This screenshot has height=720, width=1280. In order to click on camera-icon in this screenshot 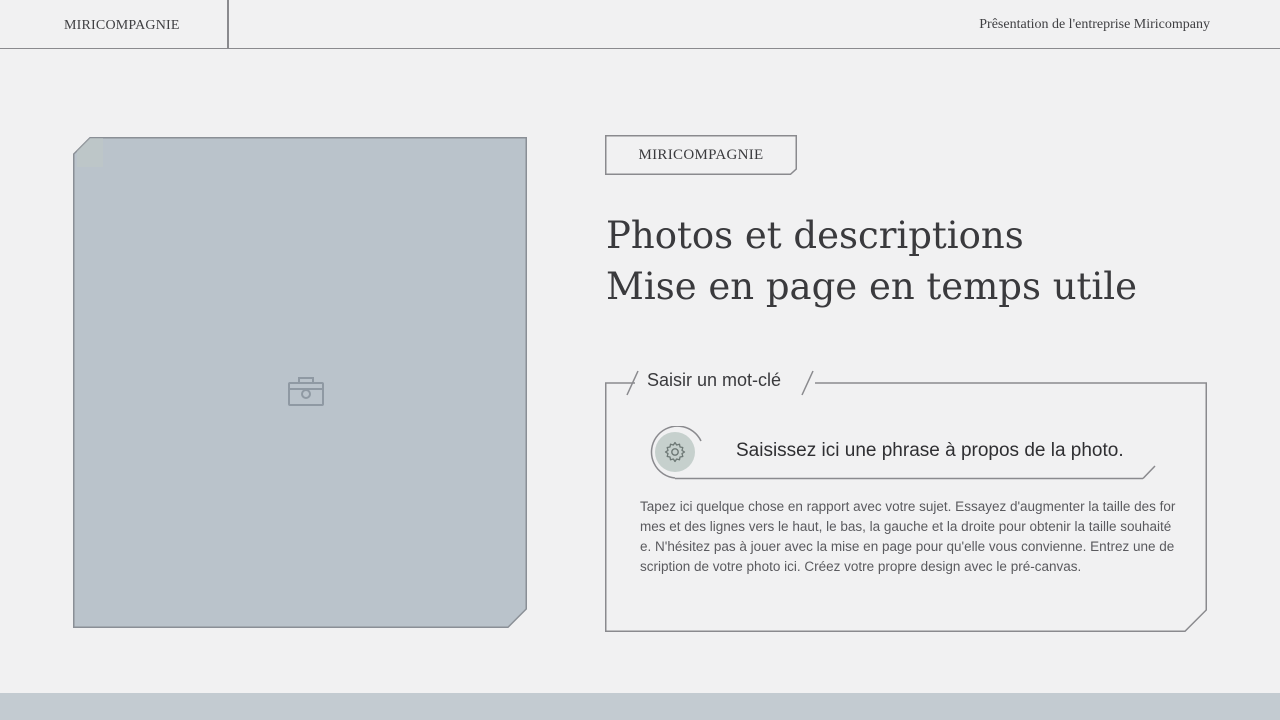, I will do `click(306, 391)`.